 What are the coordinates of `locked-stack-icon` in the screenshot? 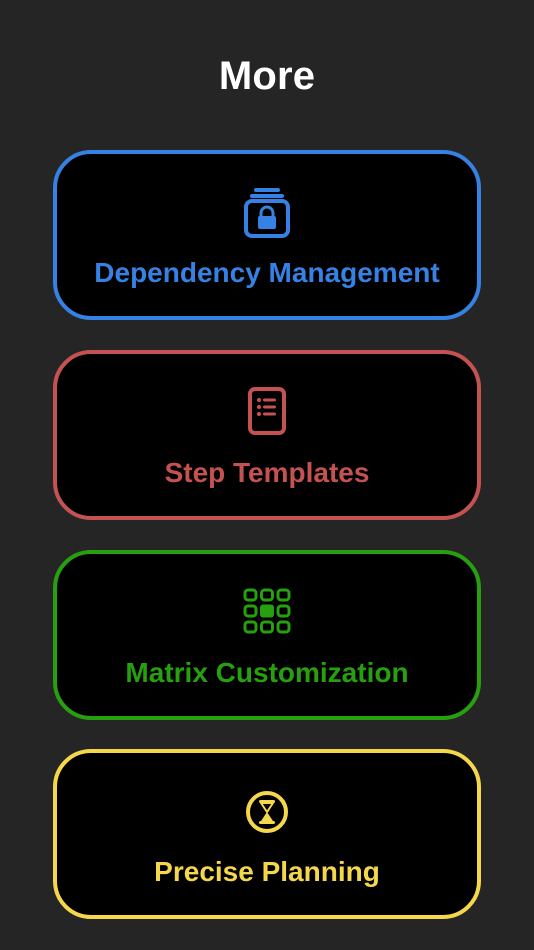 It's located at (267, 213).